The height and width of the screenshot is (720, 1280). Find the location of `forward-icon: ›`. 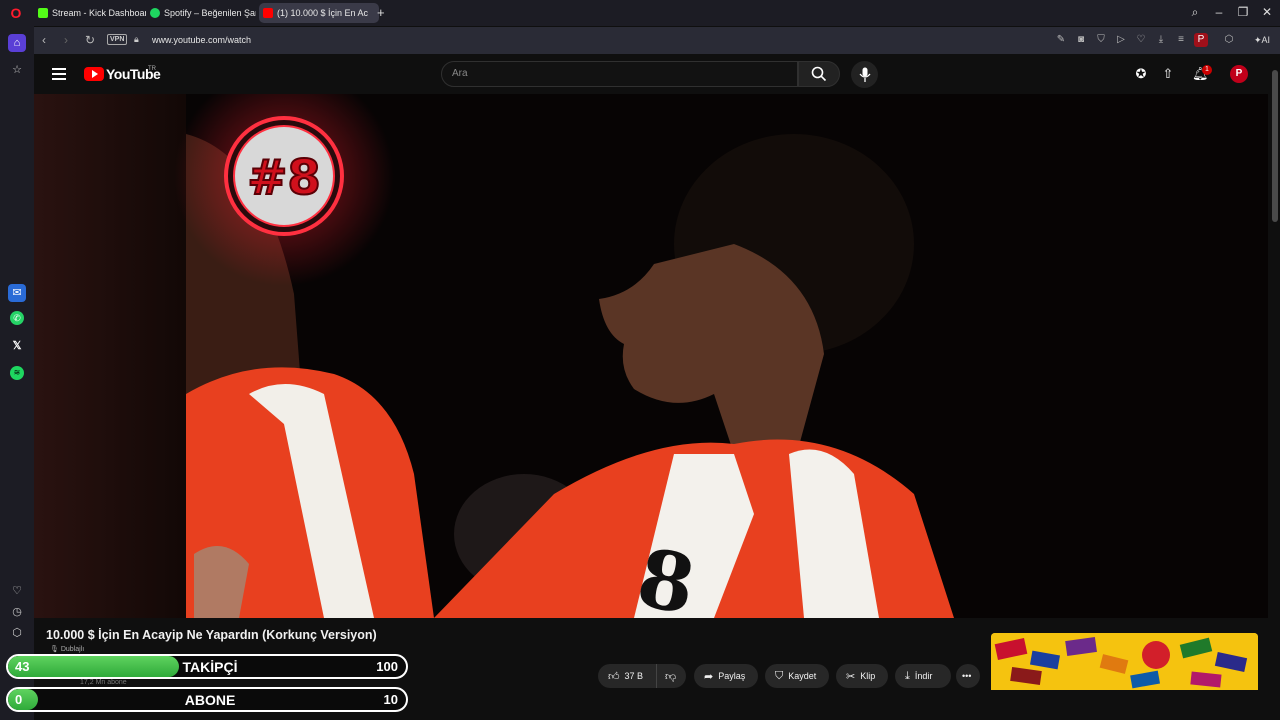

forward-icon: › is located at coordinates (66, 40).